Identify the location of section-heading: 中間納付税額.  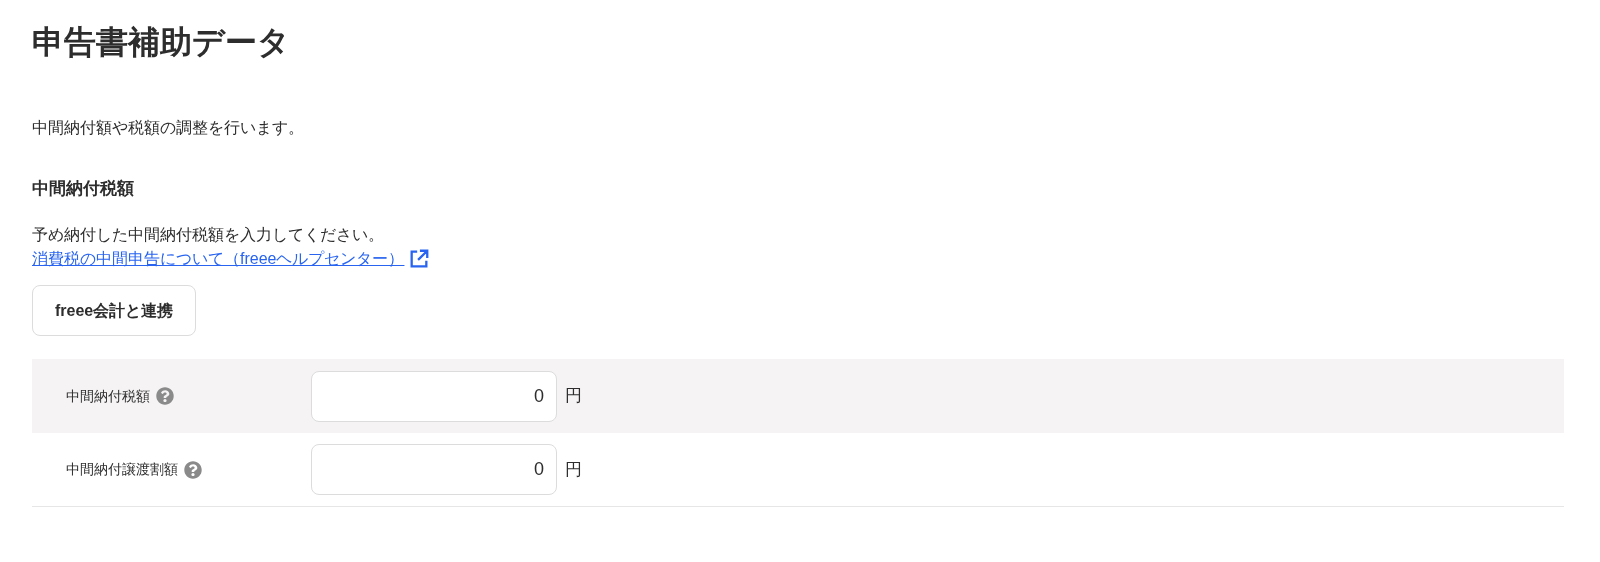
(83, 189).